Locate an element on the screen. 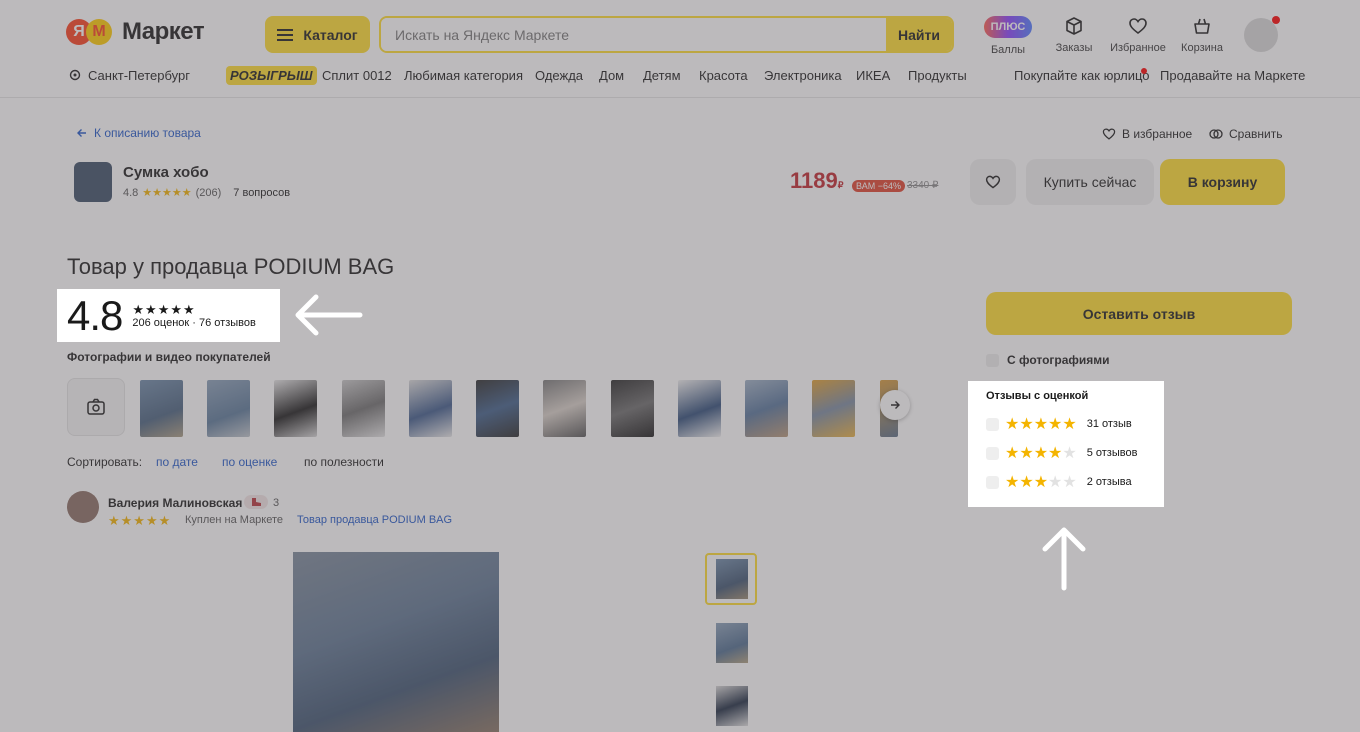 The image size is (1360, 732). boot-icon is located at coordinates (256, 502).